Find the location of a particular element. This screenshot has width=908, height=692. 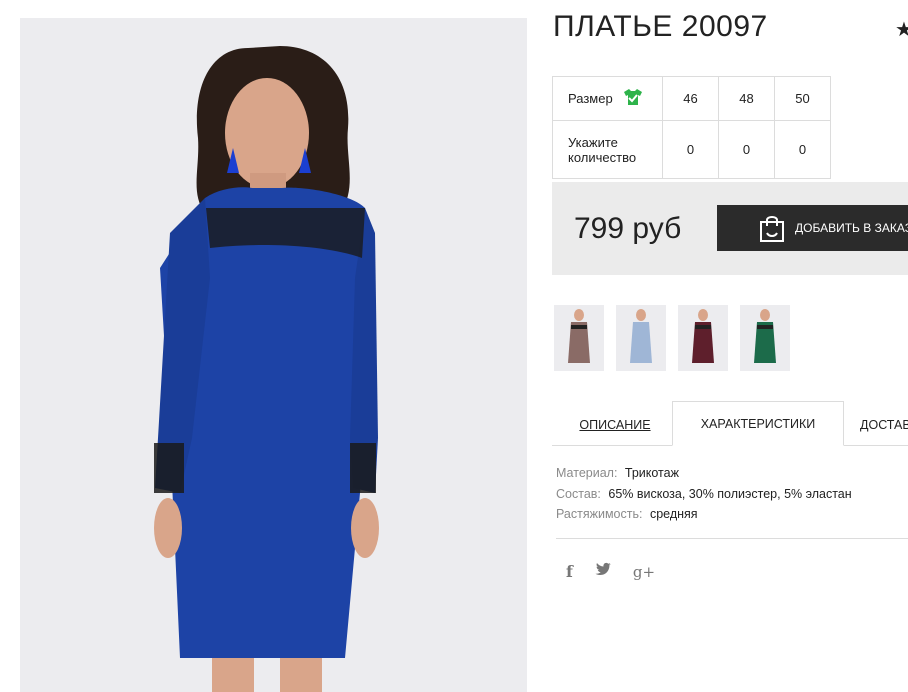

spec-value: 65% вискоза, 30% полиэстер, 5% эластан is located at coordinates (730, 493).